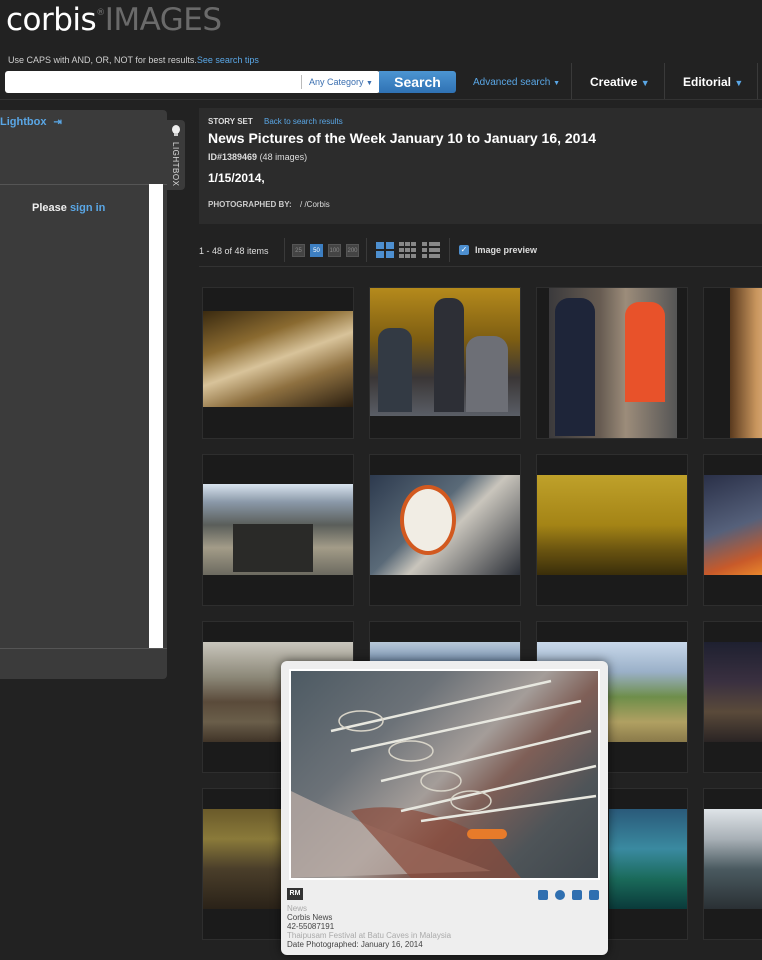  I want to click on thumbnail-crowd-truck, so click(278, 529).